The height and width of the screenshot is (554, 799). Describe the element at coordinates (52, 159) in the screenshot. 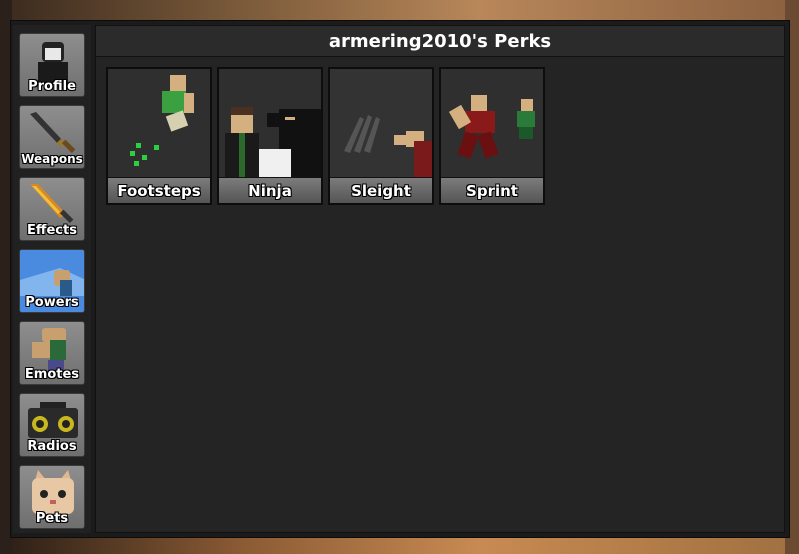

I see `sidebar-item-label: Weapons` at that location.